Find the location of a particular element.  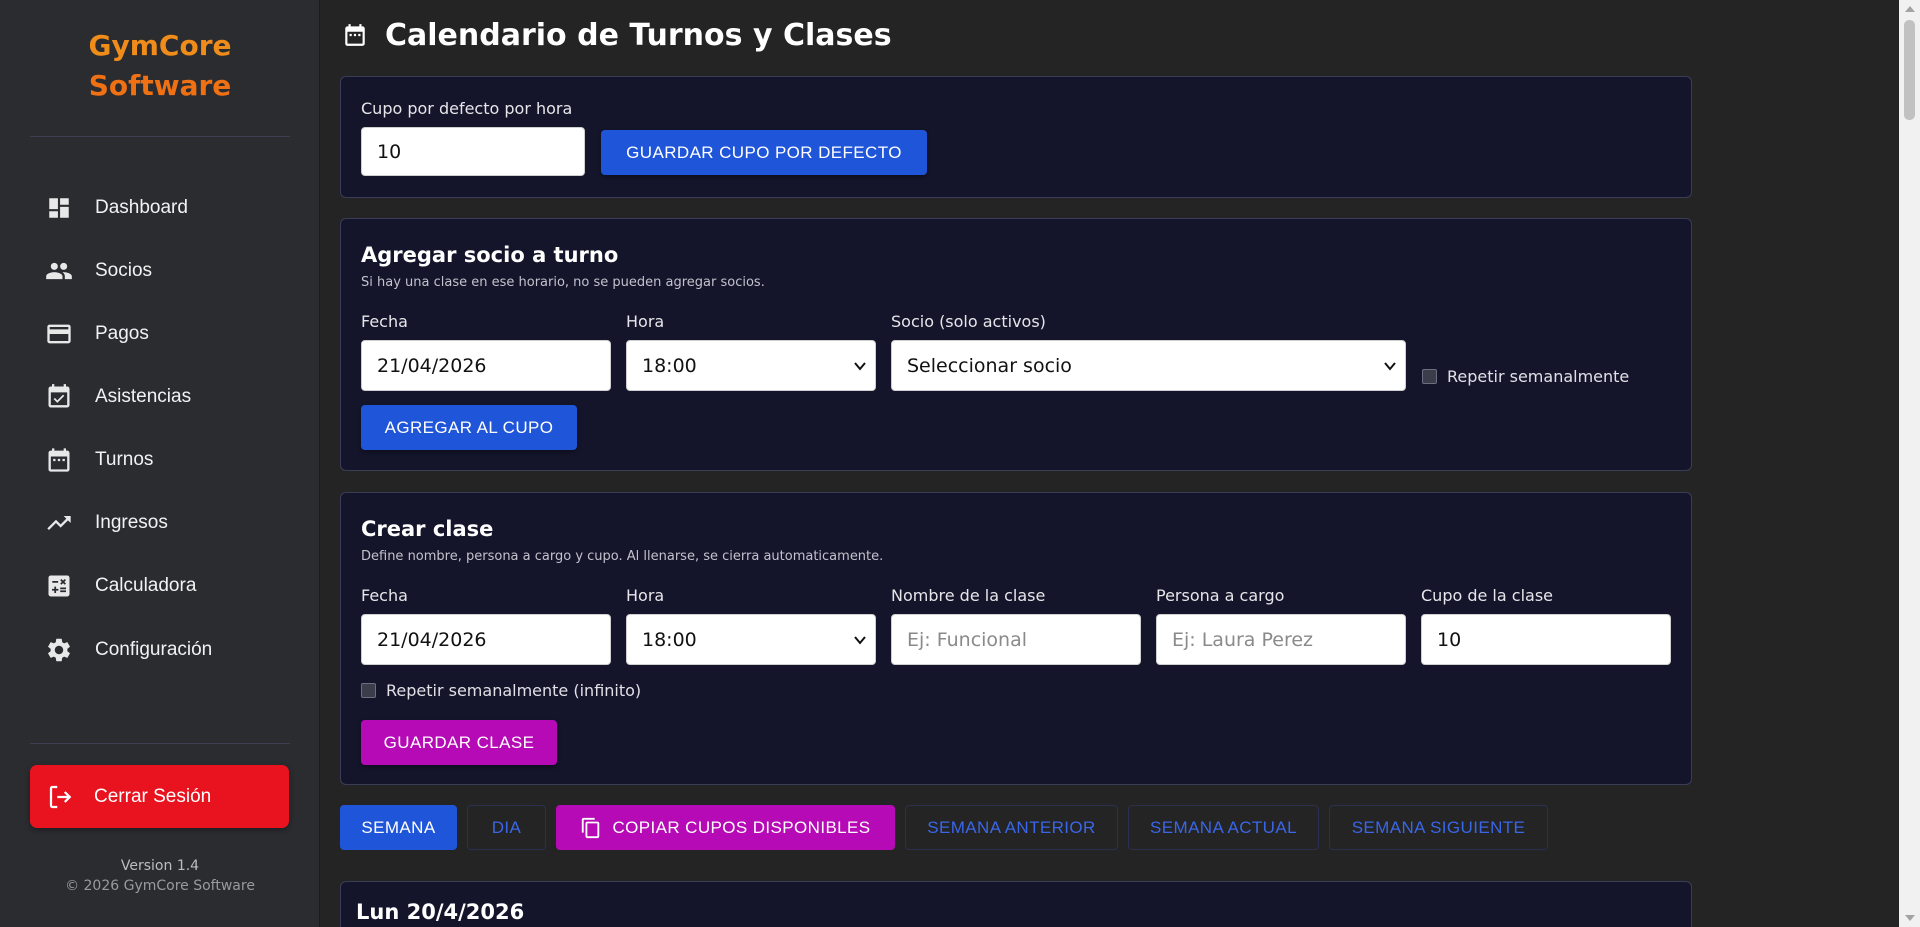

brand-logo: GymCore Software is located at coordinates (160, 66).